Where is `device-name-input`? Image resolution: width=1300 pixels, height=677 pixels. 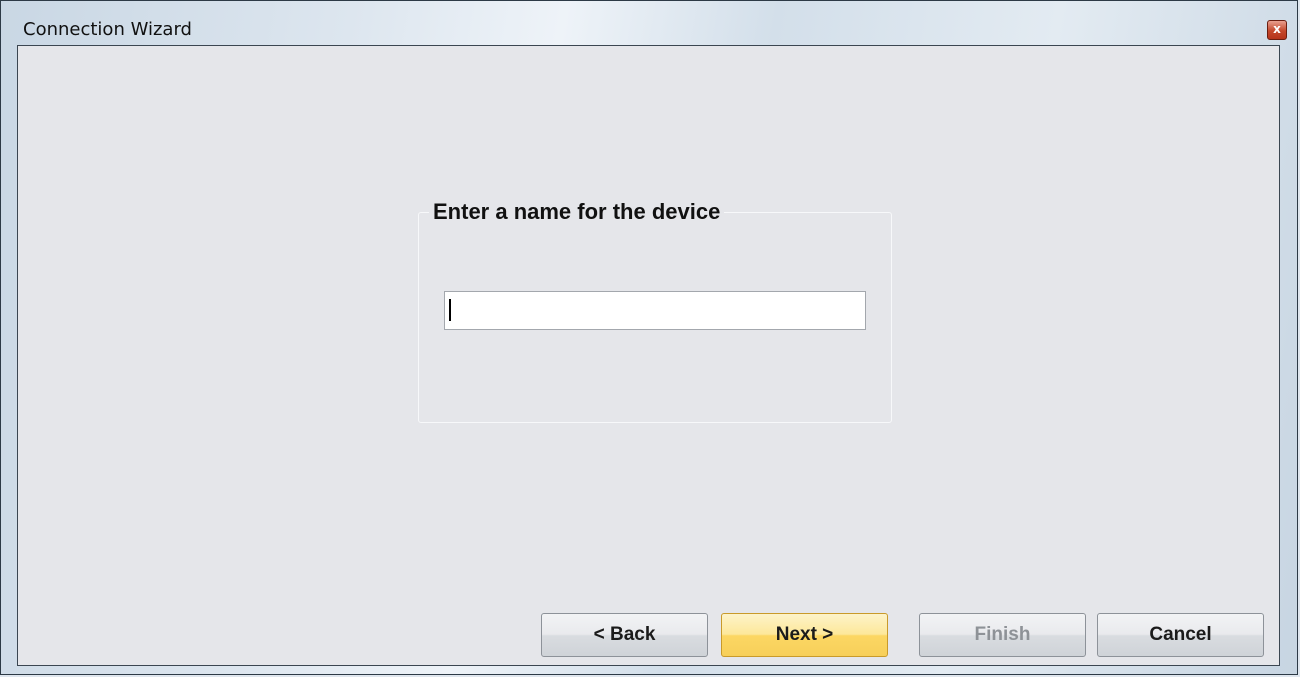
device-name-input is located at coordinates (655, 310).